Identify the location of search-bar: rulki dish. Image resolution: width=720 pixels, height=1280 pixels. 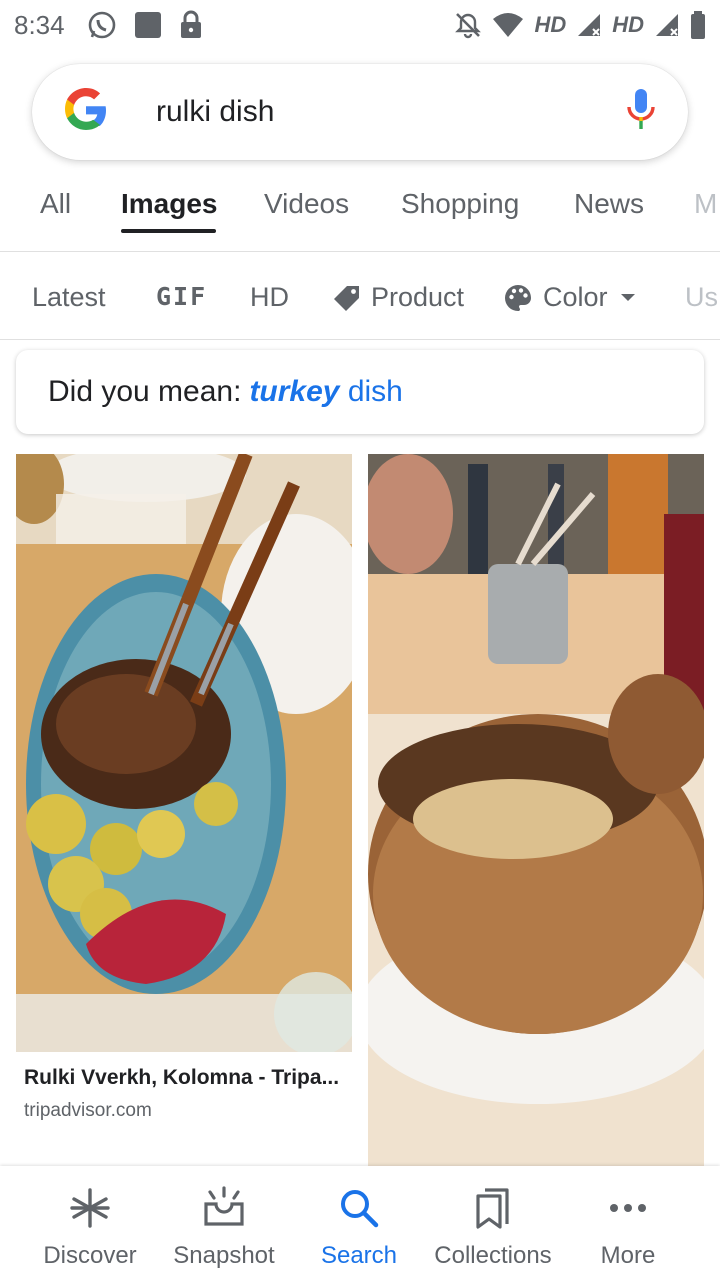
(360, 112).